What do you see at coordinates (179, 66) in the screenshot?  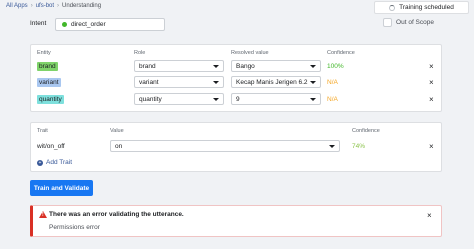 I see `role-select: brand` at bounding box center [179, 66].